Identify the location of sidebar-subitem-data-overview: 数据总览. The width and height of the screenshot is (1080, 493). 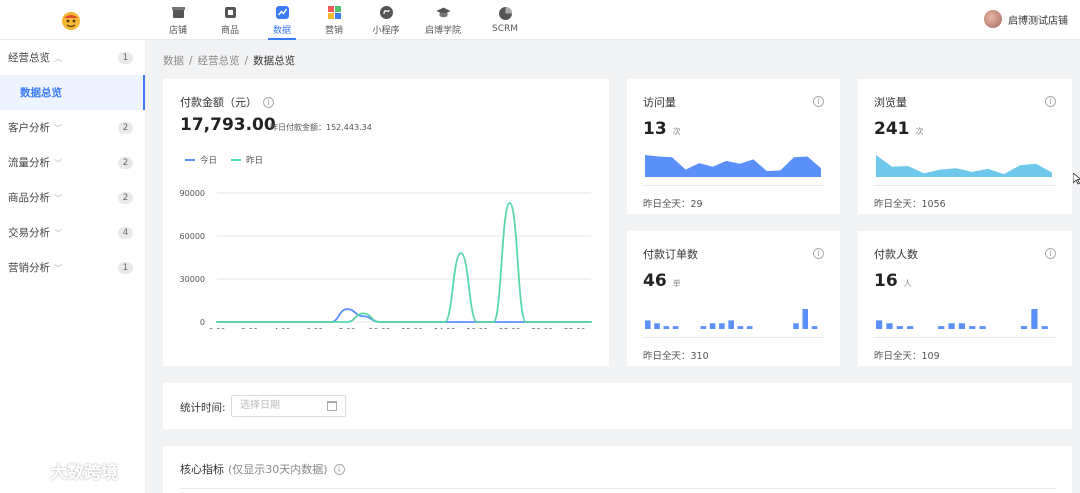
(72, 92).